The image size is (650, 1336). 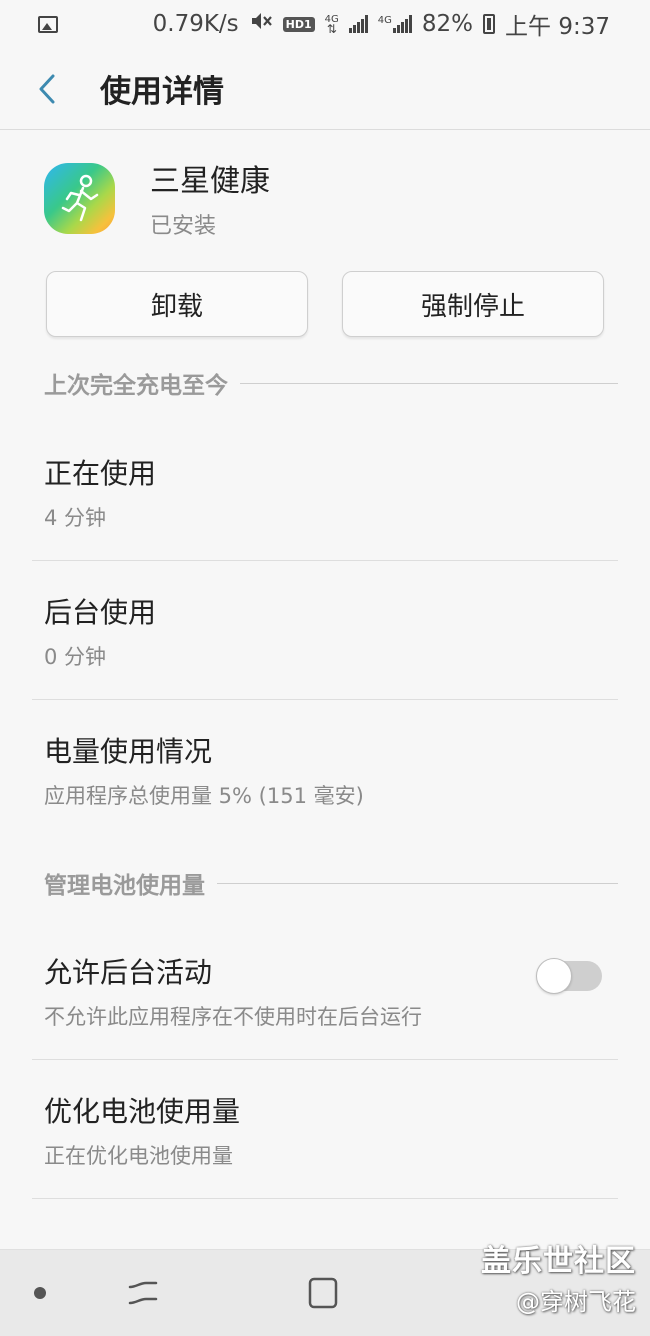 I want to click on watermark-author: @穿树飞花, so click(x=576, y=1302).